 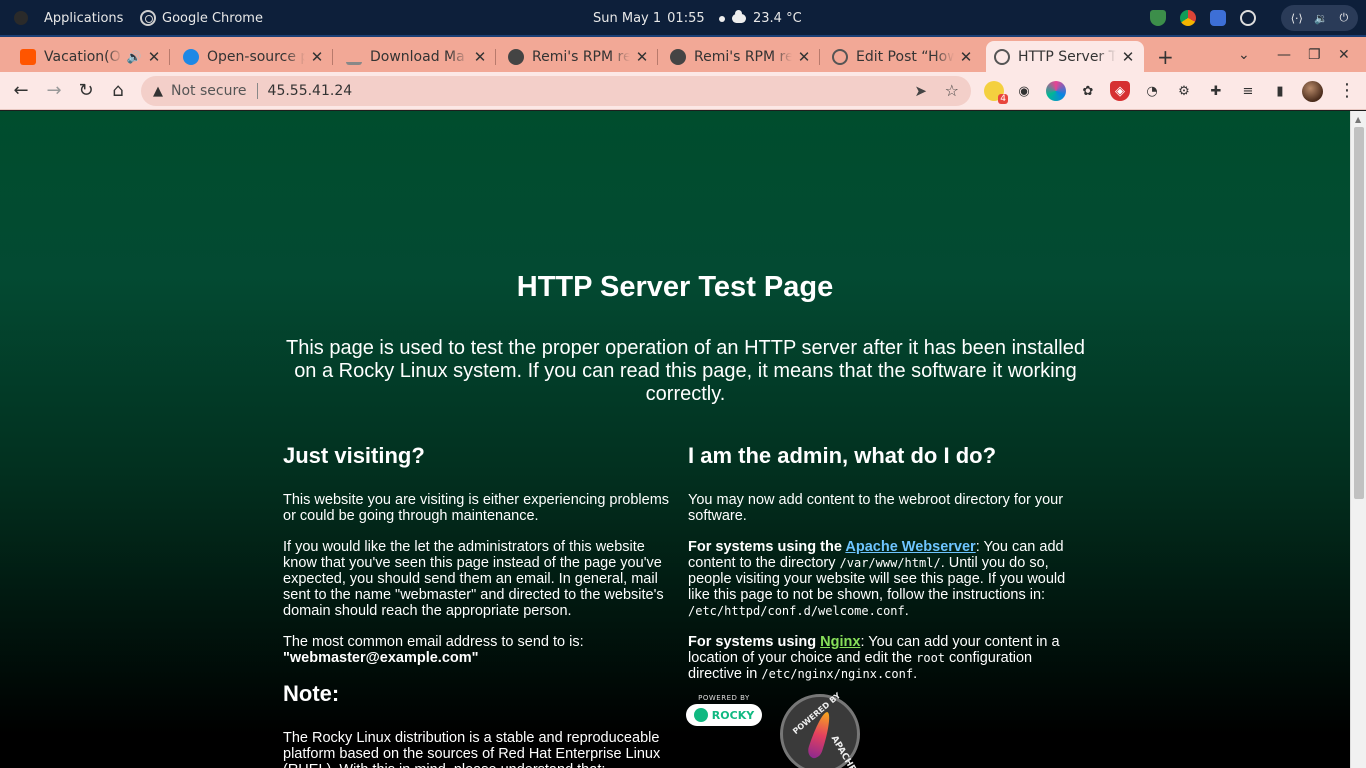 I want to click on active-app-indicator: Google Chrome, so click(x=201, y=18).